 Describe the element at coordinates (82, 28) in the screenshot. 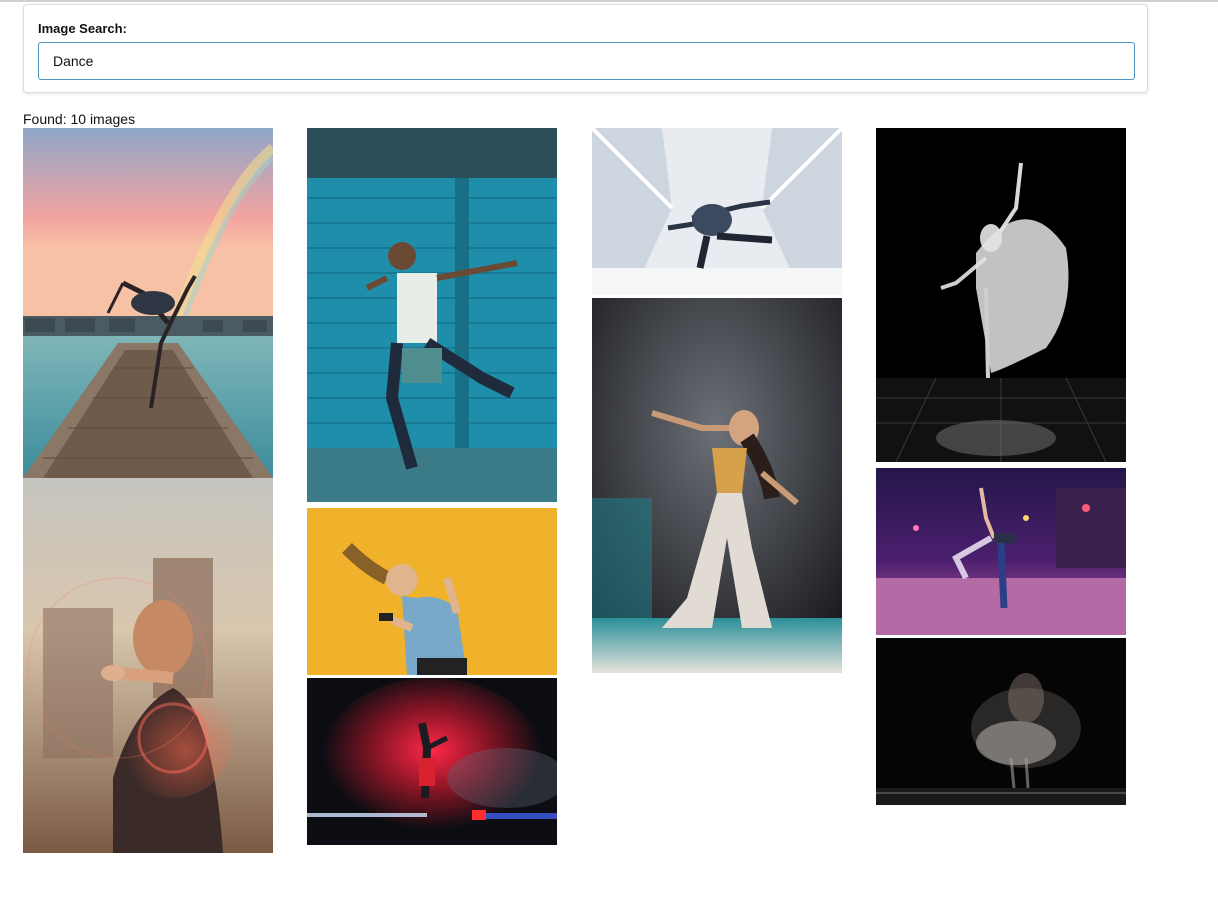

I see `search-label: Image Search:` at that location.